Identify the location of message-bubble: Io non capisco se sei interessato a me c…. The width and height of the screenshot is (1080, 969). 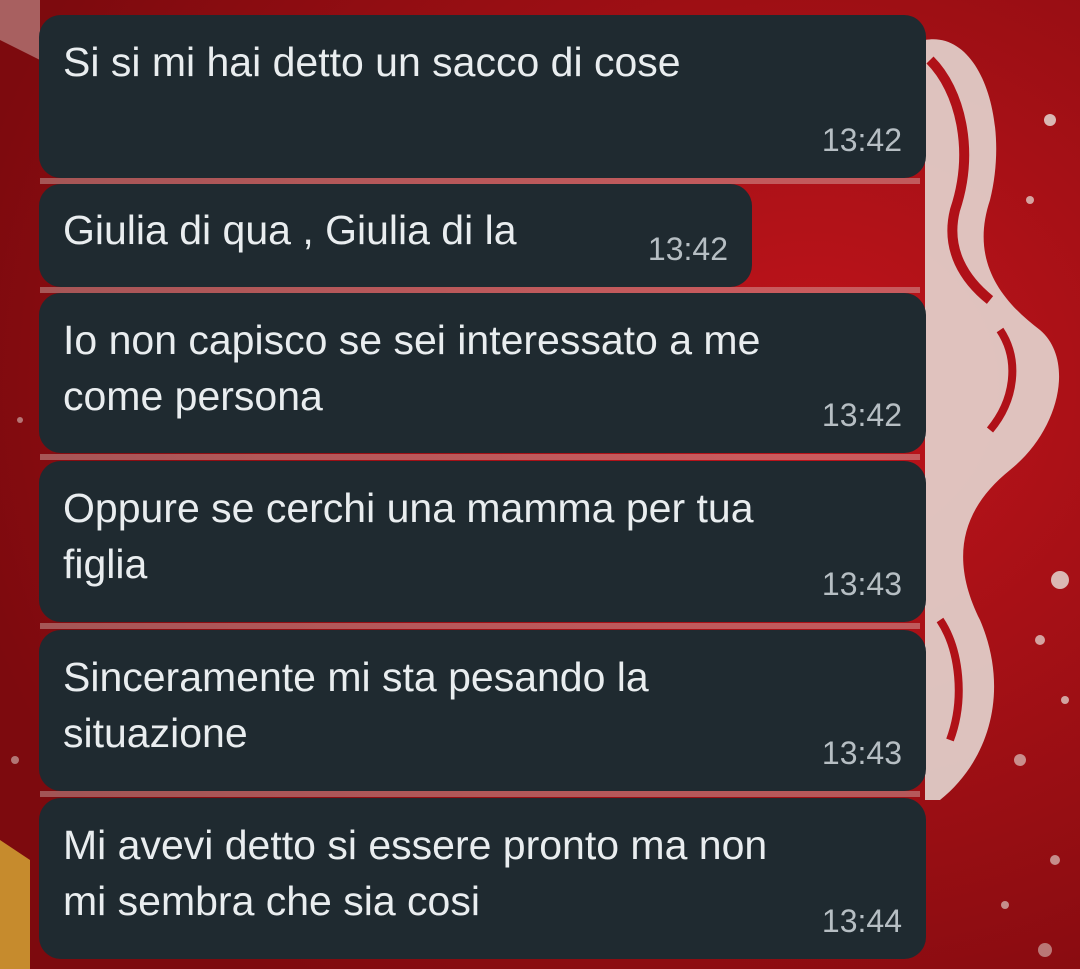
(482, 373).